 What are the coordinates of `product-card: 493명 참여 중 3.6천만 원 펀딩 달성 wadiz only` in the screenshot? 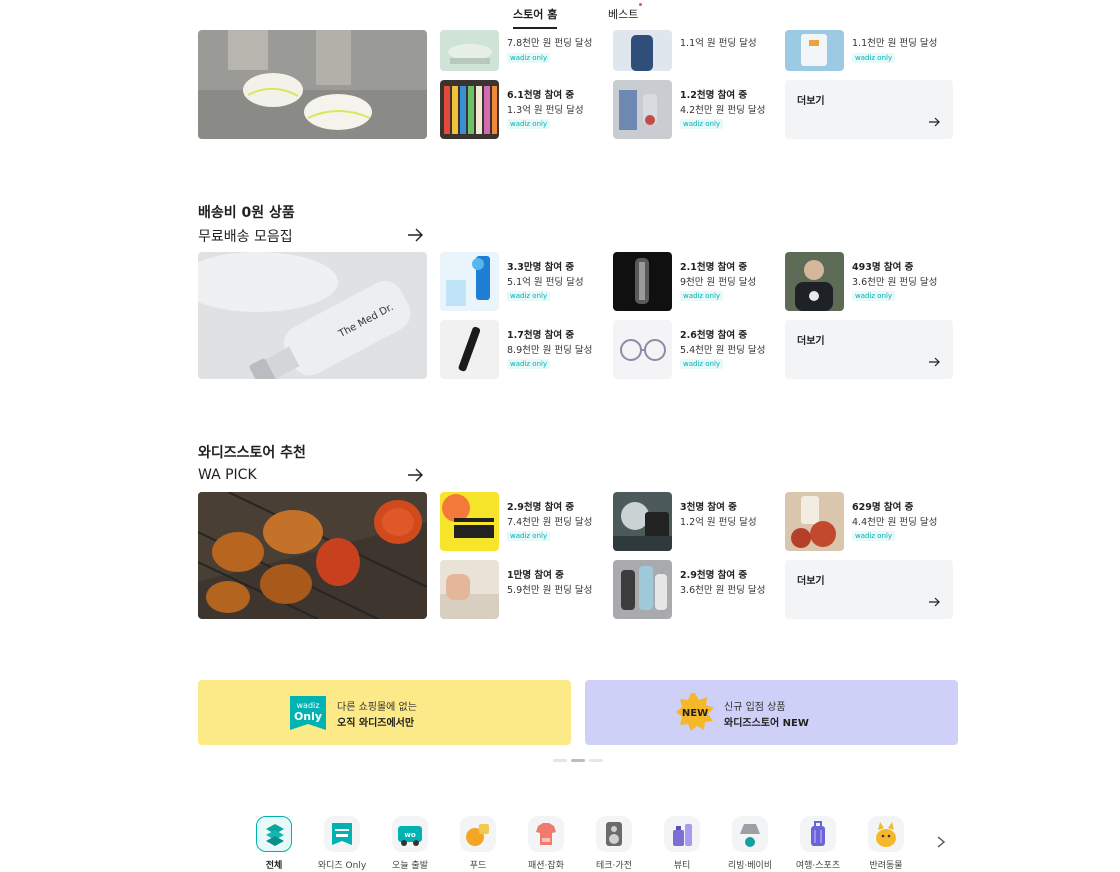 It's located at (869, 281).